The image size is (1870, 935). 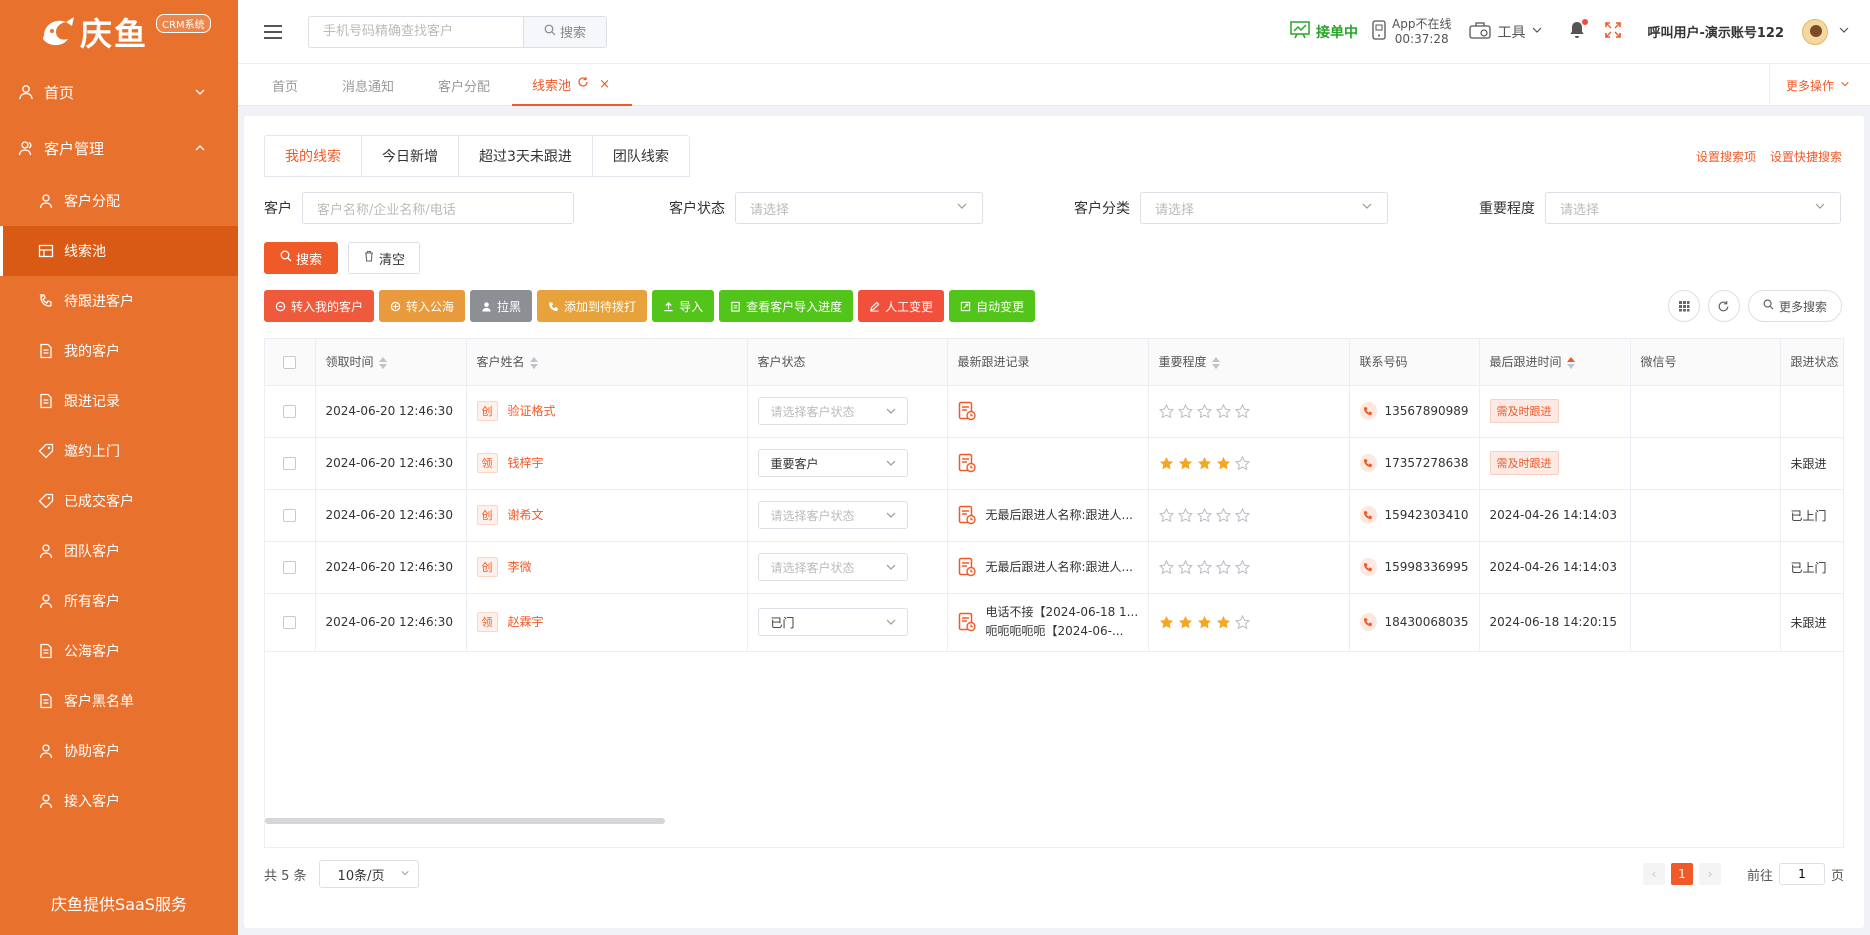 I want to click on importance-filter-select: 请选择, so click(x=1693, y=208).